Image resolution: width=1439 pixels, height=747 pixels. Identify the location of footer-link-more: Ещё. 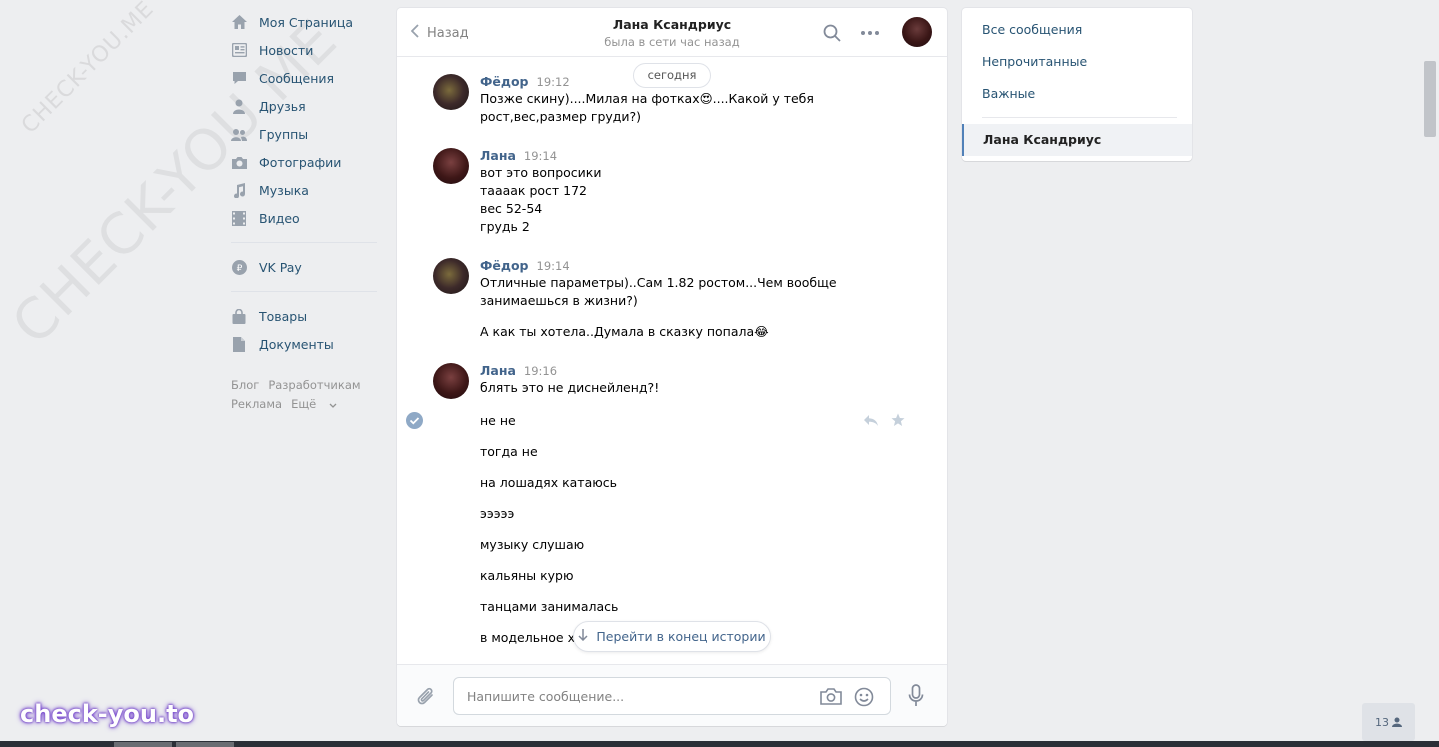
(314, 404).